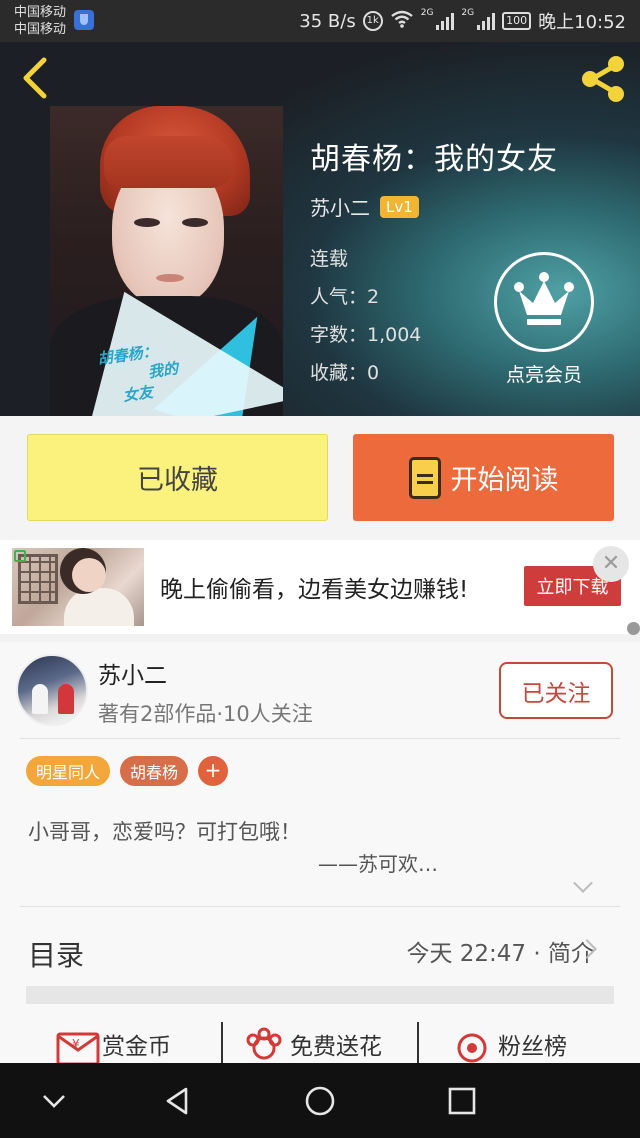 The height and width of the screenshot is (1138, 640). What do you see at coordinates (213, 771) in the screenshot?
I see `add-tag-button: +` at bounding box center [213, 771].